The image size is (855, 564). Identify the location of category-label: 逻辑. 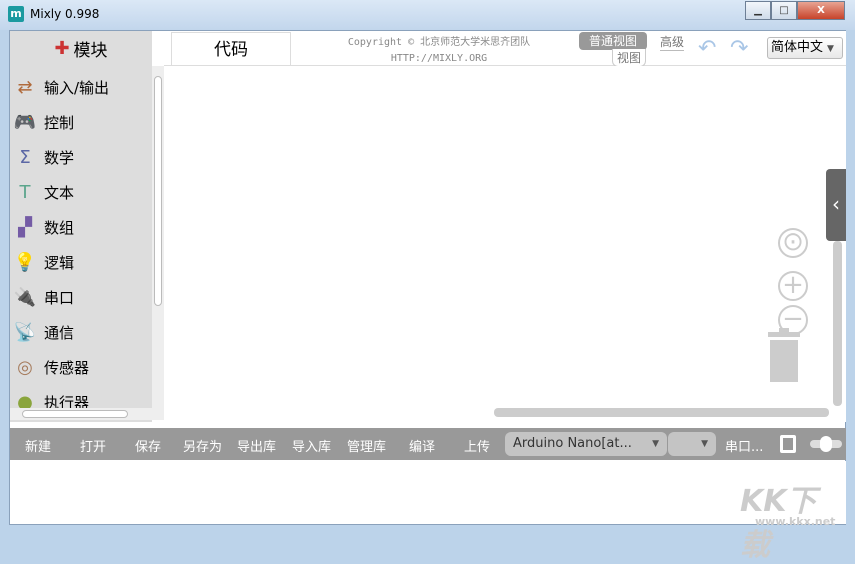
(59, 262).